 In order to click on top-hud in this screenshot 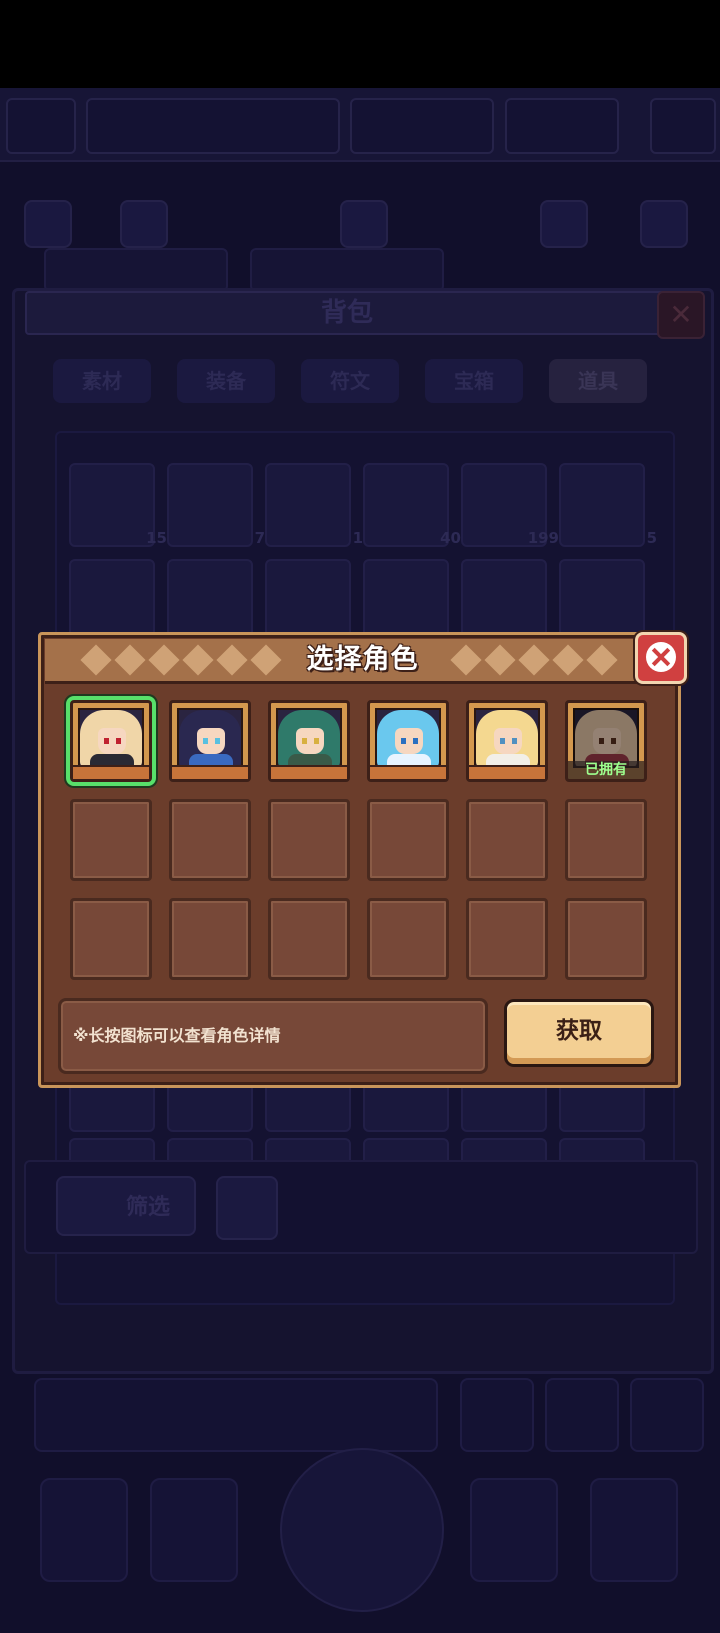, I will do `click(360, 125)`.